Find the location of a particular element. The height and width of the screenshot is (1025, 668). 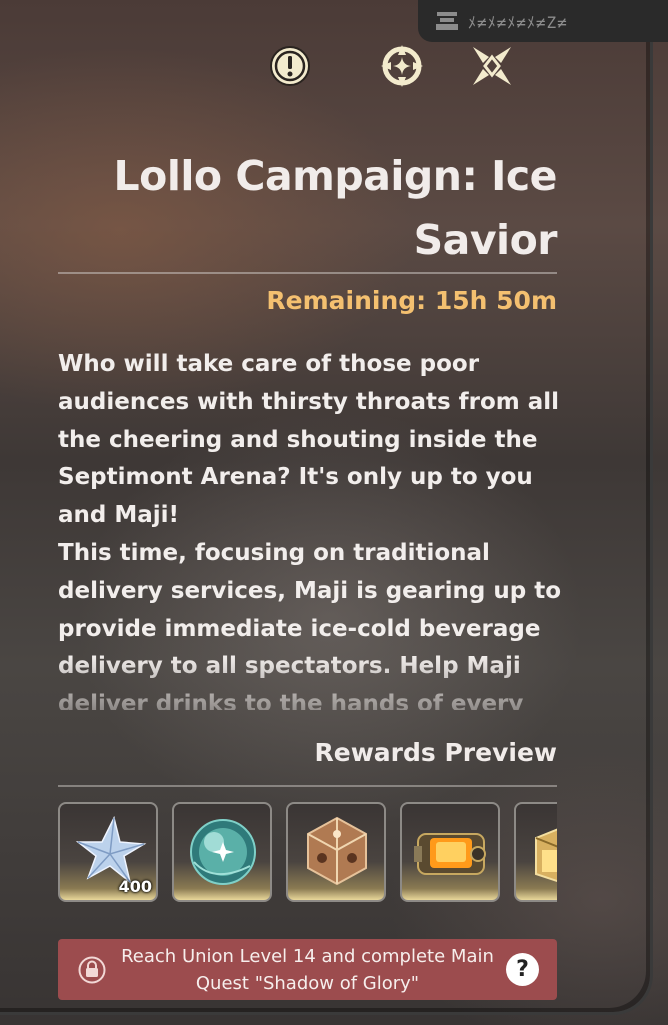

lock-icon is located at coordinates (92, 970).